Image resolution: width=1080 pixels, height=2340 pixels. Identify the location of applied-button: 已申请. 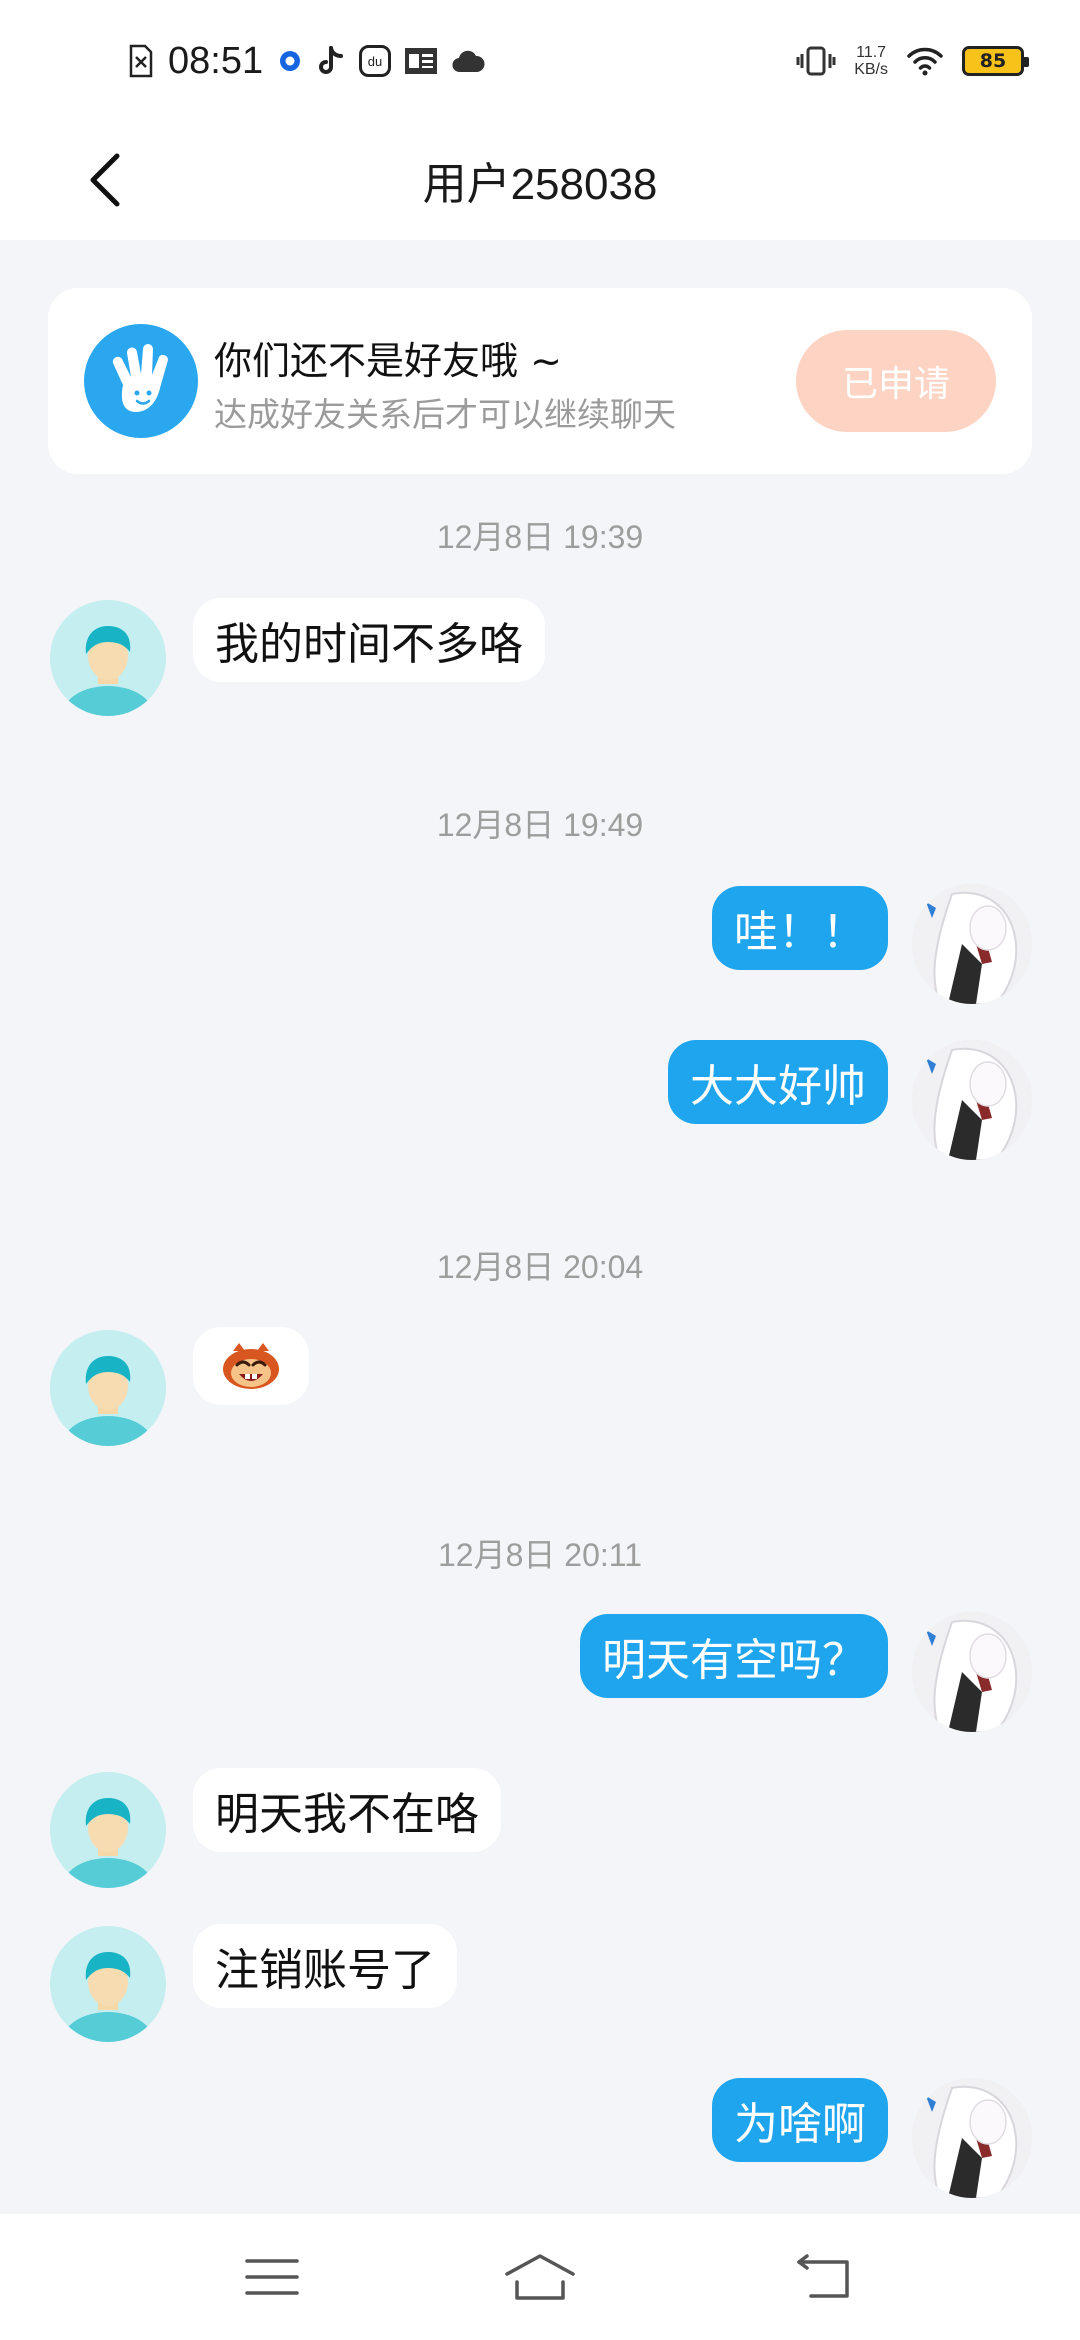
(896, 381).